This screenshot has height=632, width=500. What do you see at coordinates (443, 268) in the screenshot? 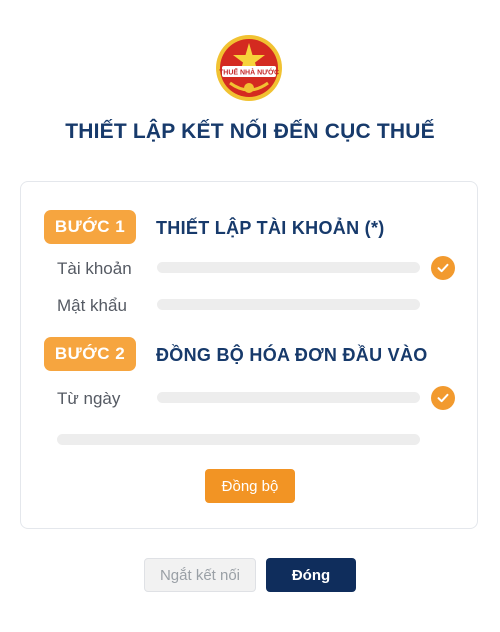
I see `account-verified-check-icon` at bounding box center [443, 268].